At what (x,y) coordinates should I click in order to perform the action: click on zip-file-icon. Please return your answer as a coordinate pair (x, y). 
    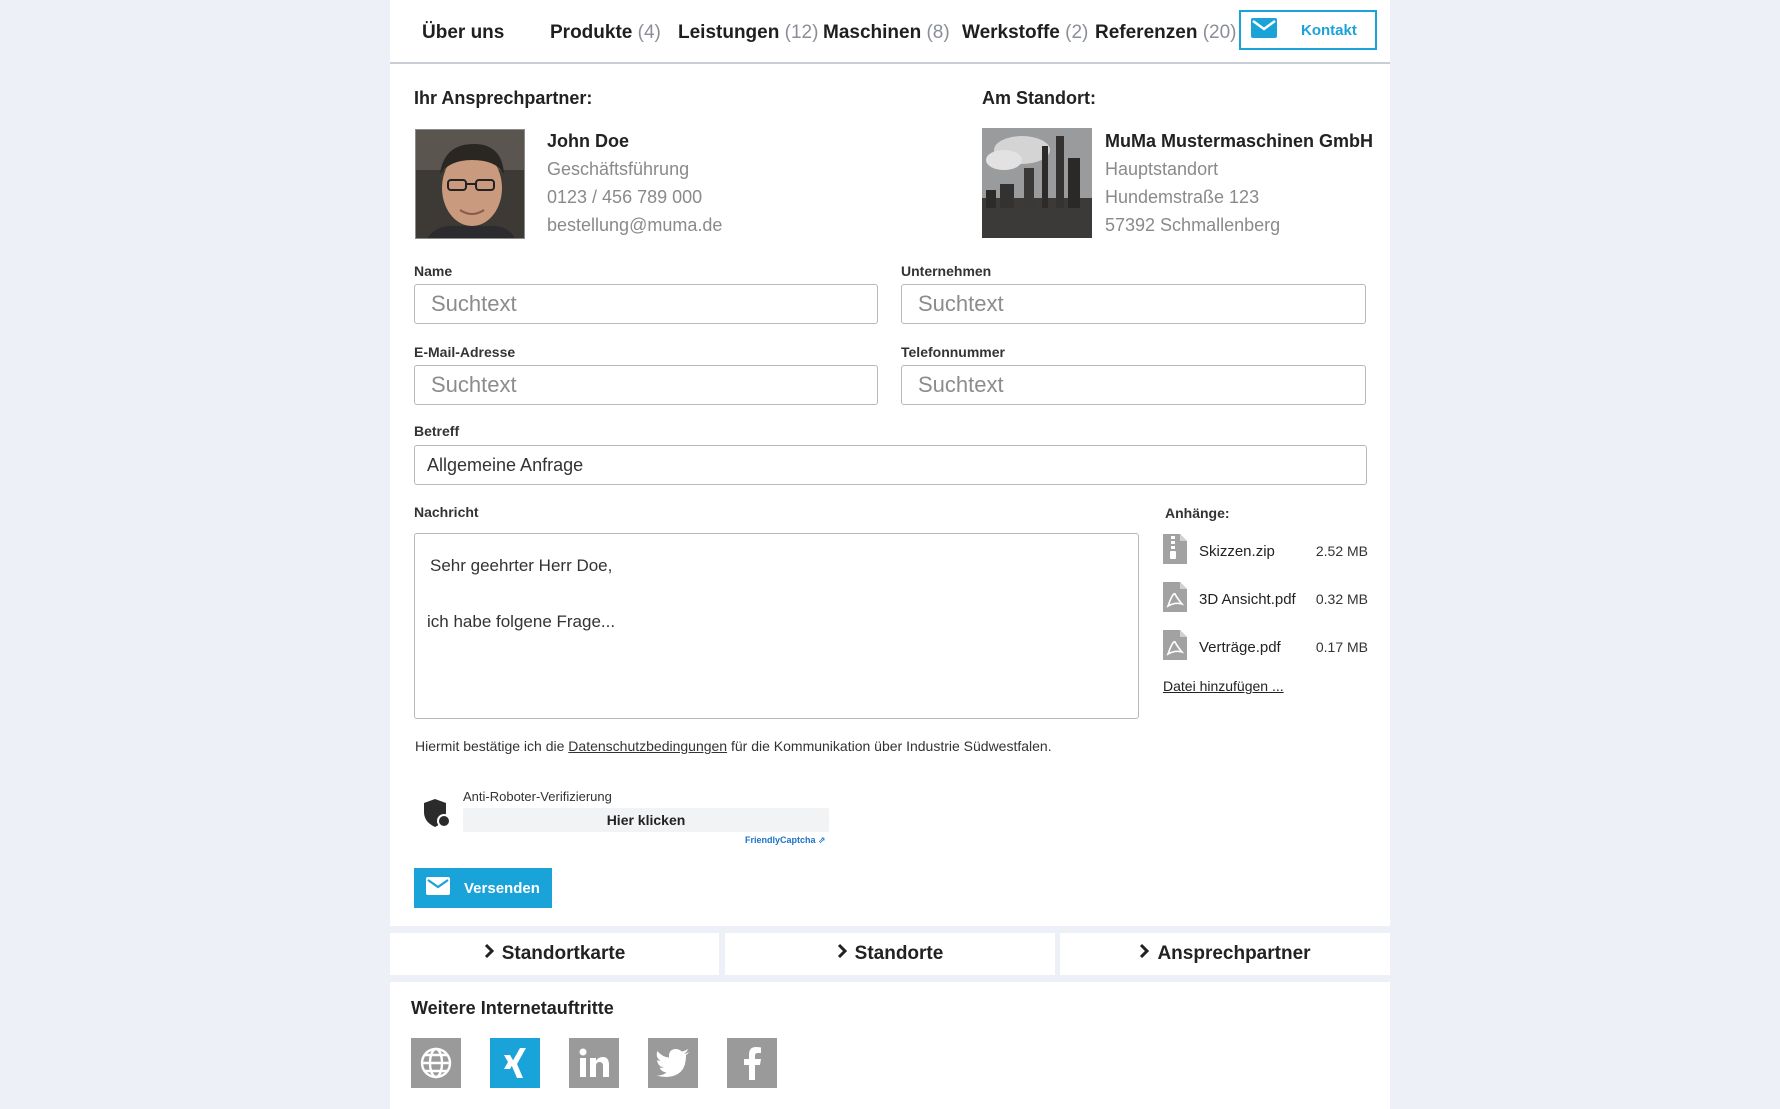
    Looking at the image, I should click on (1175, 551).